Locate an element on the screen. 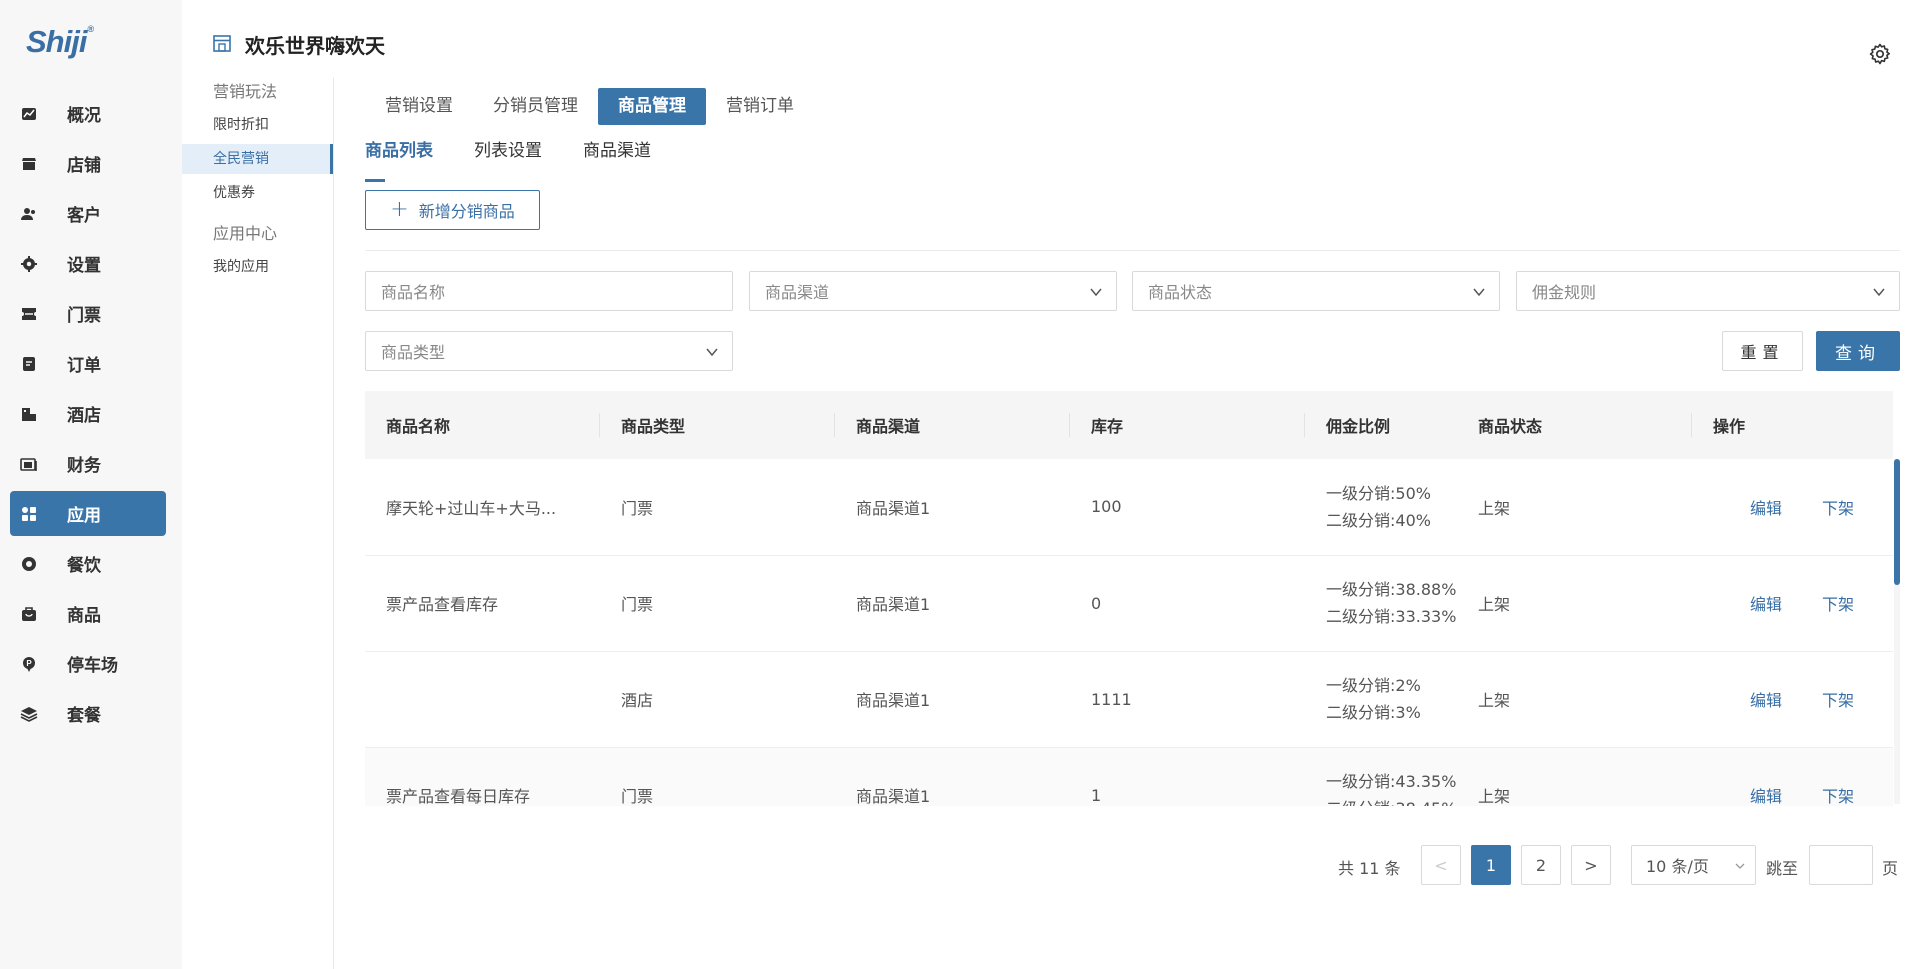 Image resolution: width=1920 pixels, height=969 pixels. nav-item-ticket: 门票 is located at coordinates (88, 313).